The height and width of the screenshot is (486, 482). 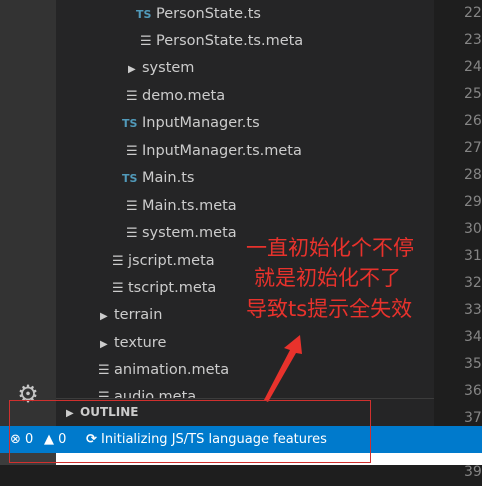 I want to click on annotation-highlight-box, so click(x=190, y=431).